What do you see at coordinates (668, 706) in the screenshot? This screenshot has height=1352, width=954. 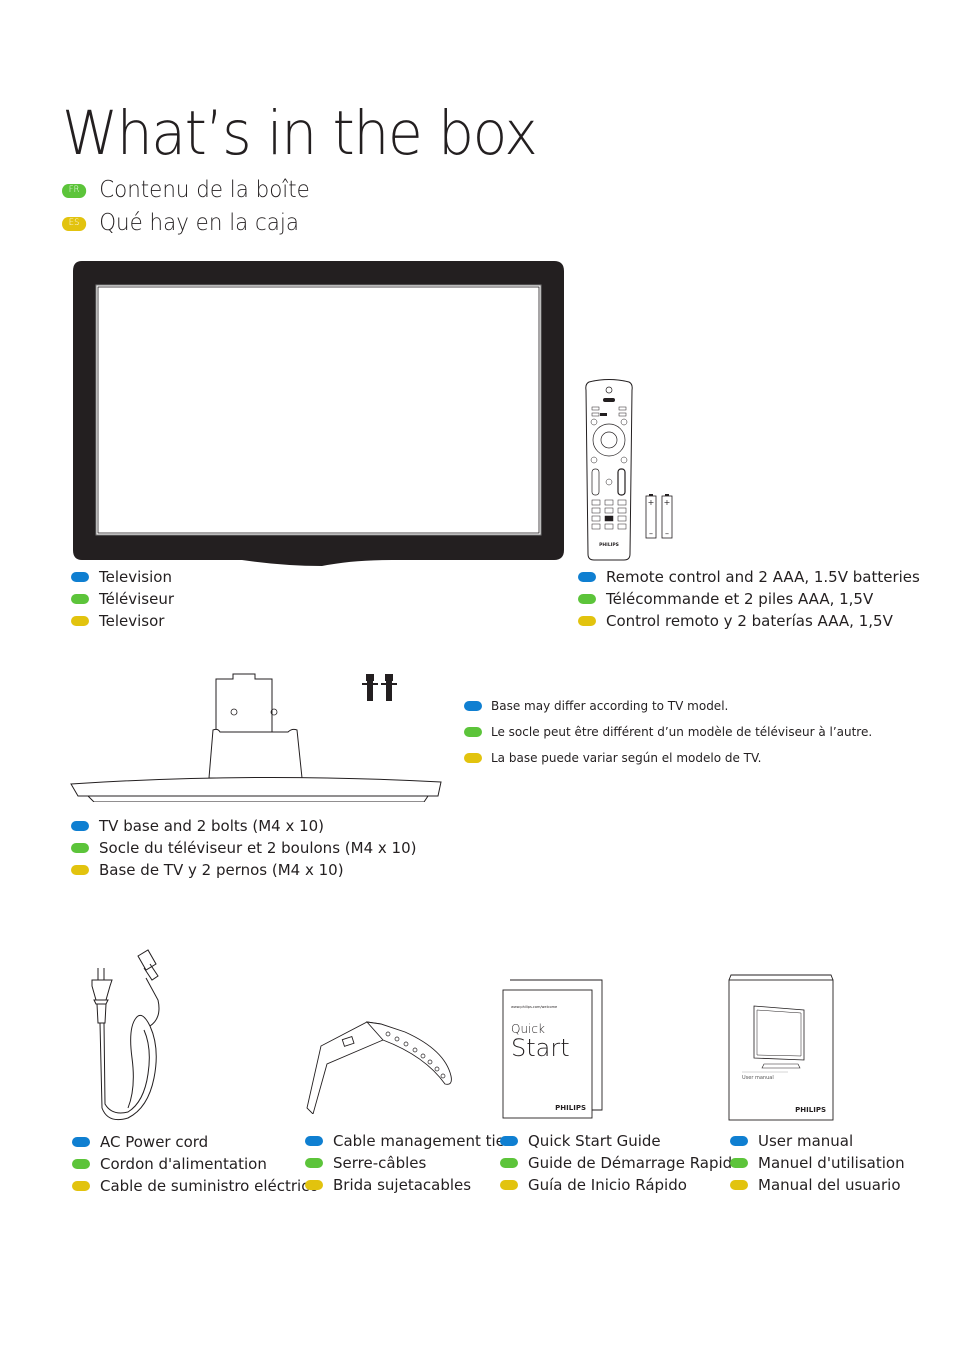 I see `list-item: Base may differ according to TV model.` at bounding box center [668, 706].